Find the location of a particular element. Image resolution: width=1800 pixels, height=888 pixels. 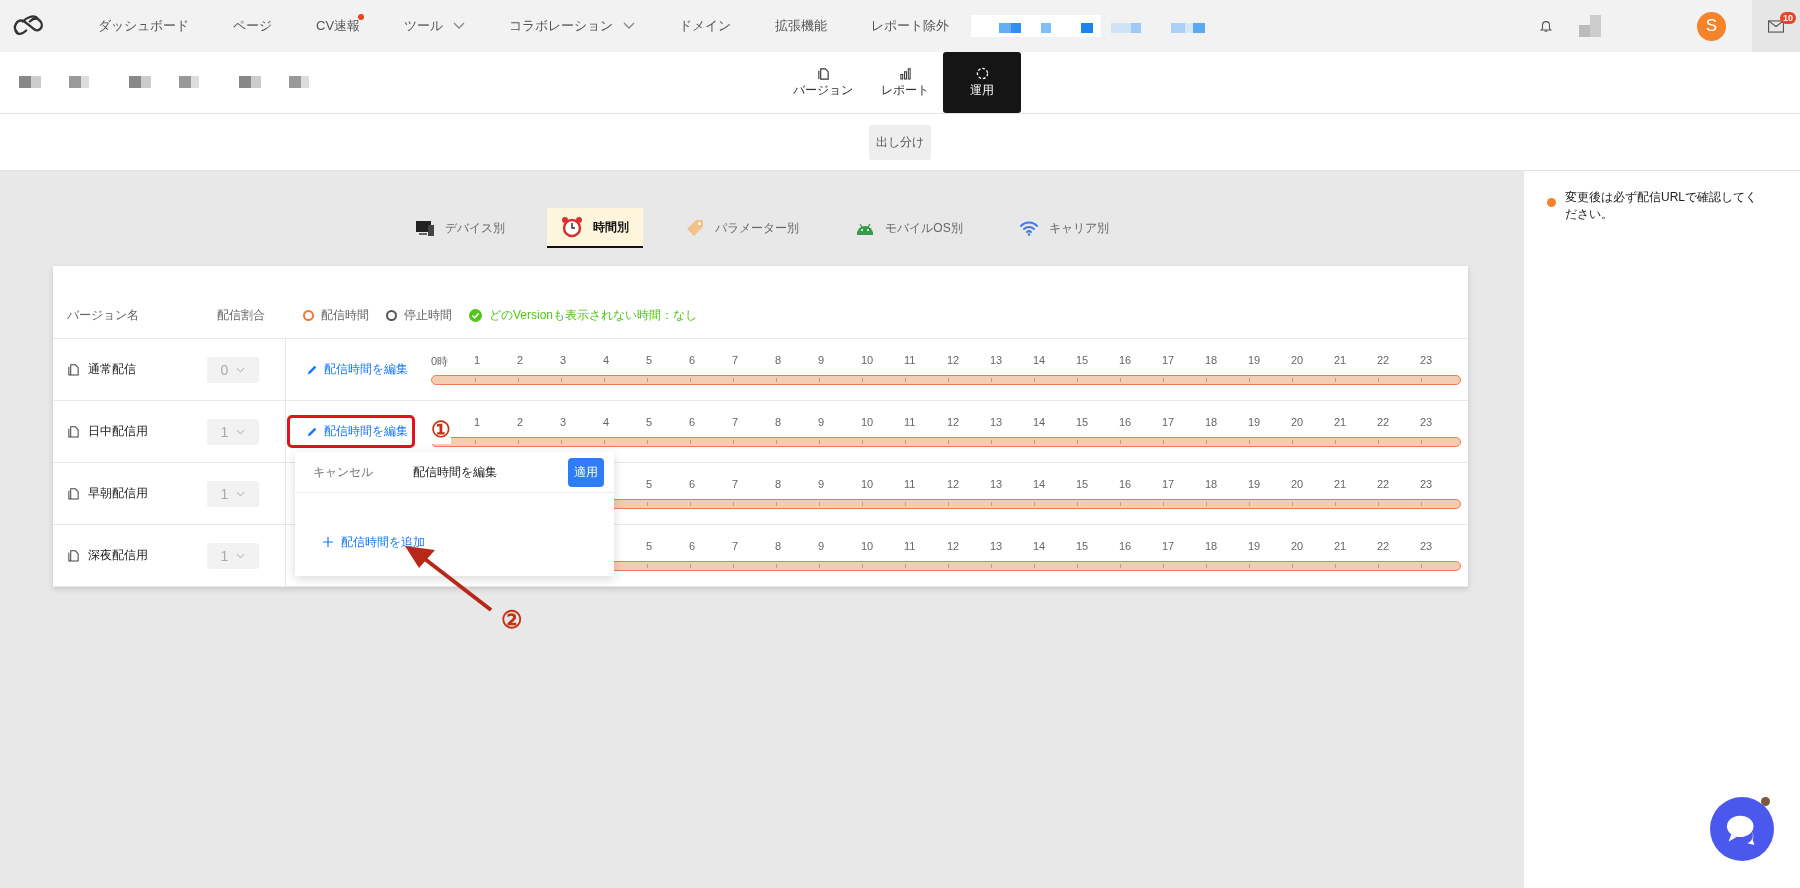

hour-label: 4 is located at coordinates (607, 423).